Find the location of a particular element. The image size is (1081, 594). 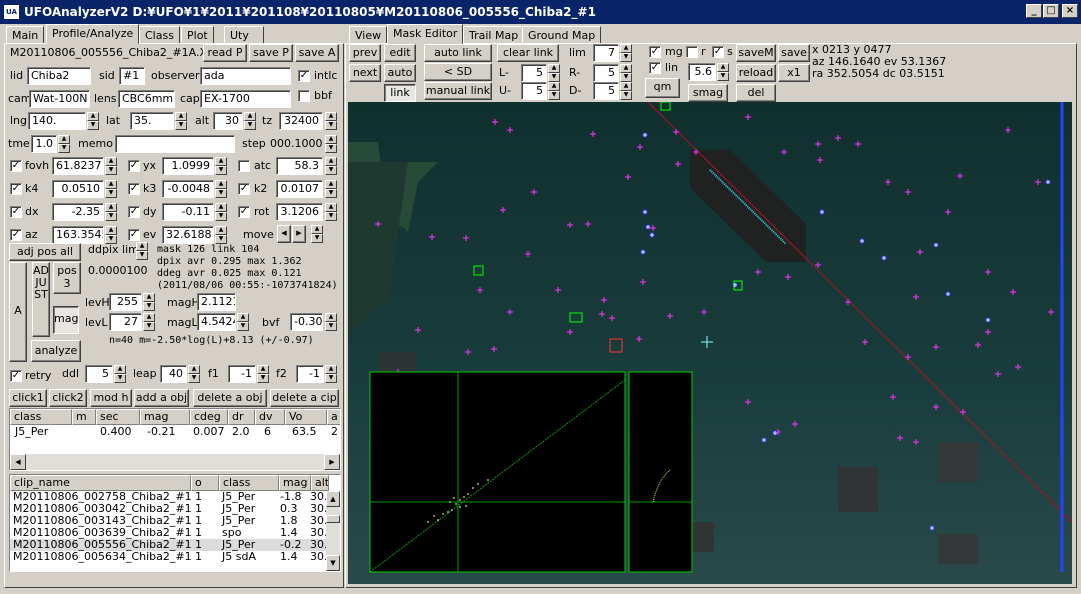

k3-field: -0.0048 is located at coordinates (188, 189).